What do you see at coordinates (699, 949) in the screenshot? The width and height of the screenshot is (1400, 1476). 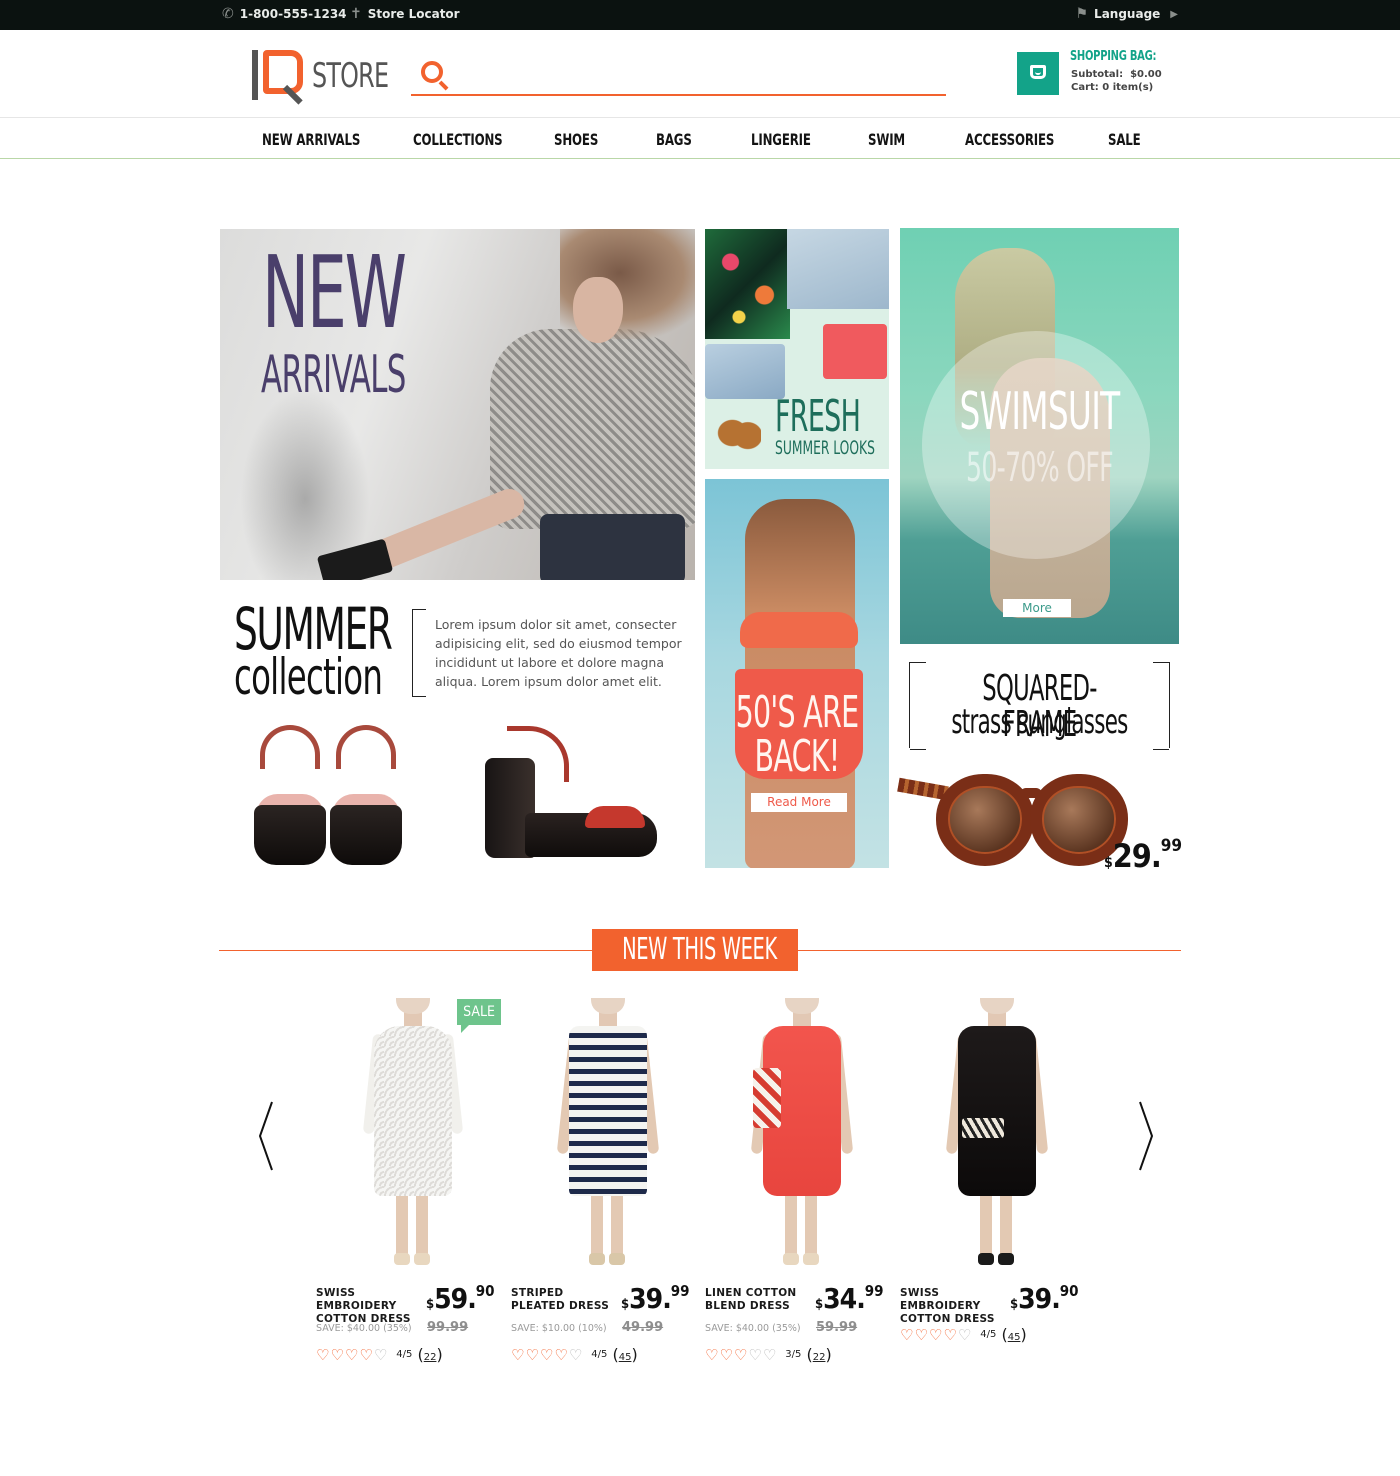 I see `new-this-week-title: NEW THIS WEEK` at bounding box center [699, 949].